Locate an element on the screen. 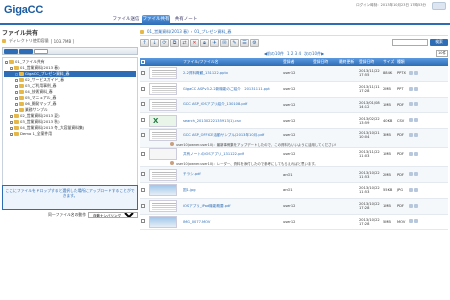  folder-delete-button is located at coordinates (41, 51).